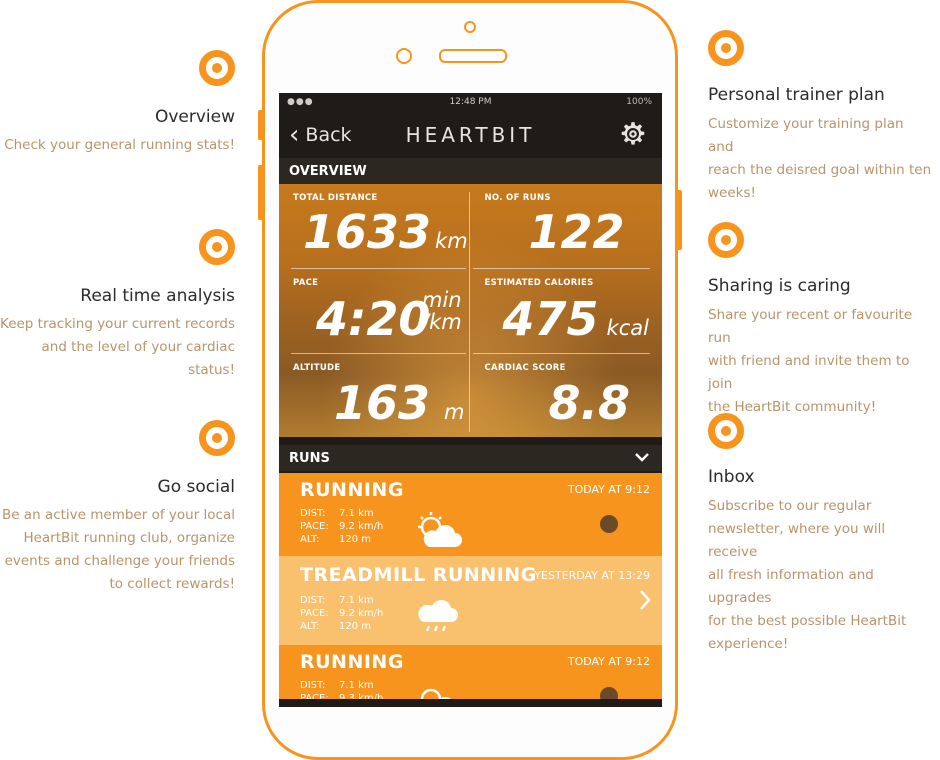 The height and width of the screenshot is (760, 940). What do you see at coordinates (791, 586) in the screenshot?
I see `text-line: all fresh information and upgrades` at bounding box center [791, 586].